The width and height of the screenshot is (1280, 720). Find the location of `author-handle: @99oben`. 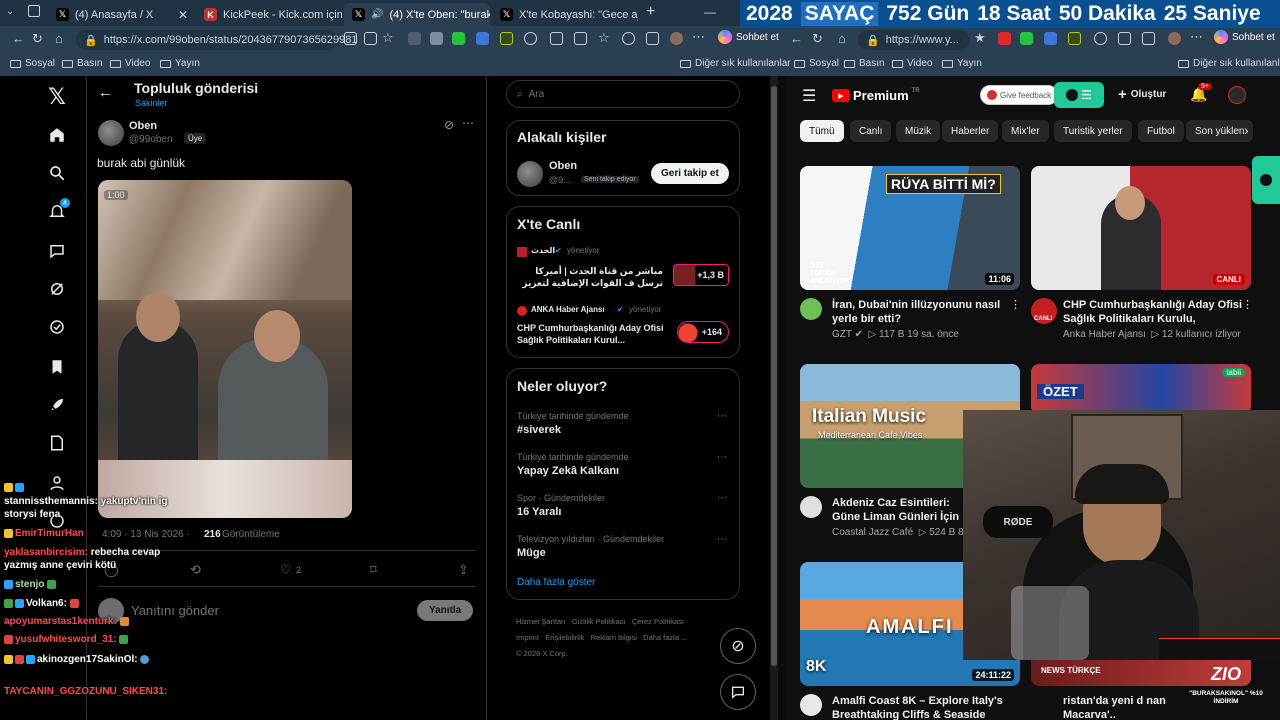

author-handle: @99oben is located at coordinates (151, 139).